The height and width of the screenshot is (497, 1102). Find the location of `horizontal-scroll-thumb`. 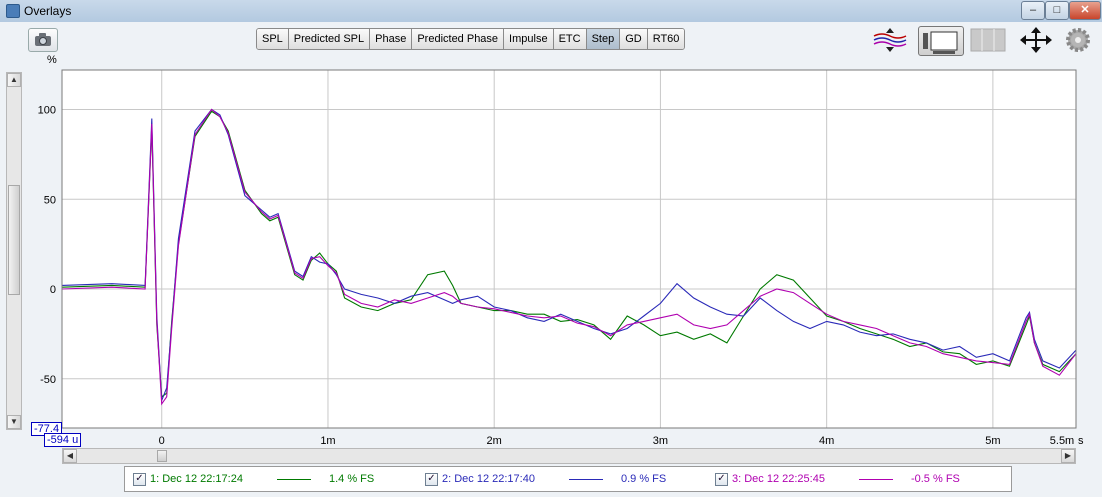

horizontal-scroll-thumb is located at coordinates (162, 456).